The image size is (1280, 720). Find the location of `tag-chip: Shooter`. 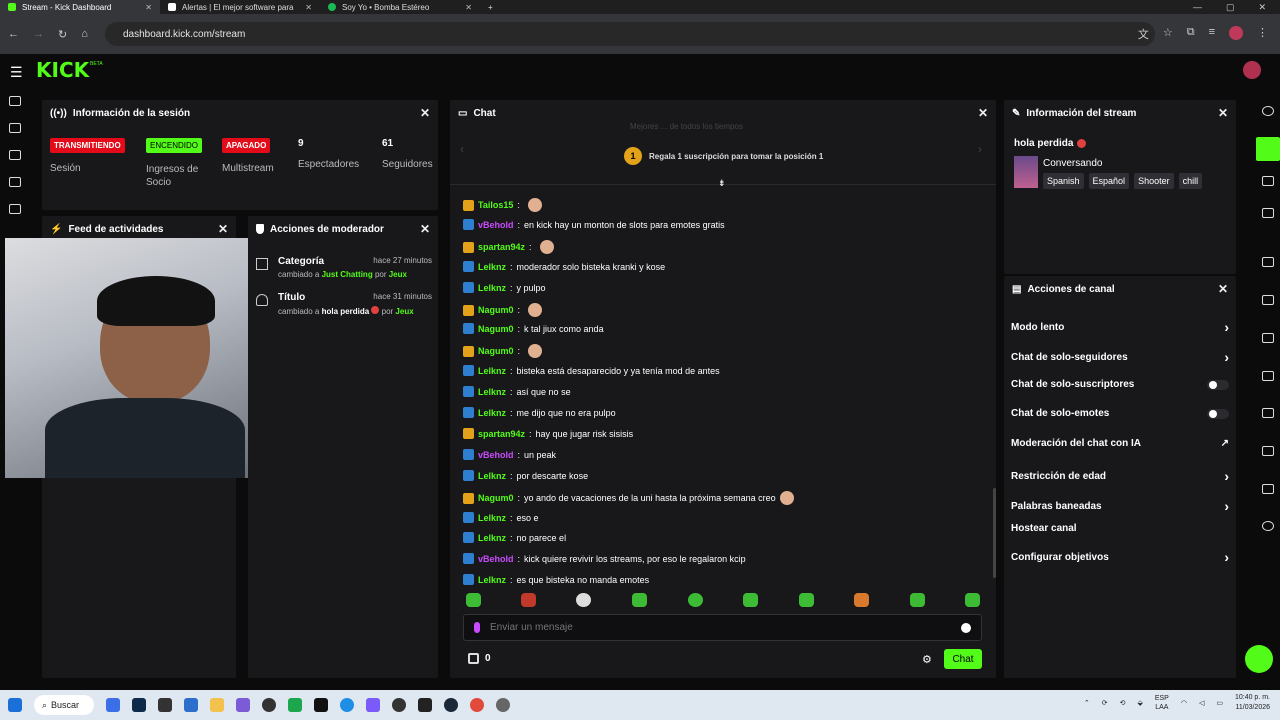

tag-chip: Shooter is located at coordinates (1154, 181).